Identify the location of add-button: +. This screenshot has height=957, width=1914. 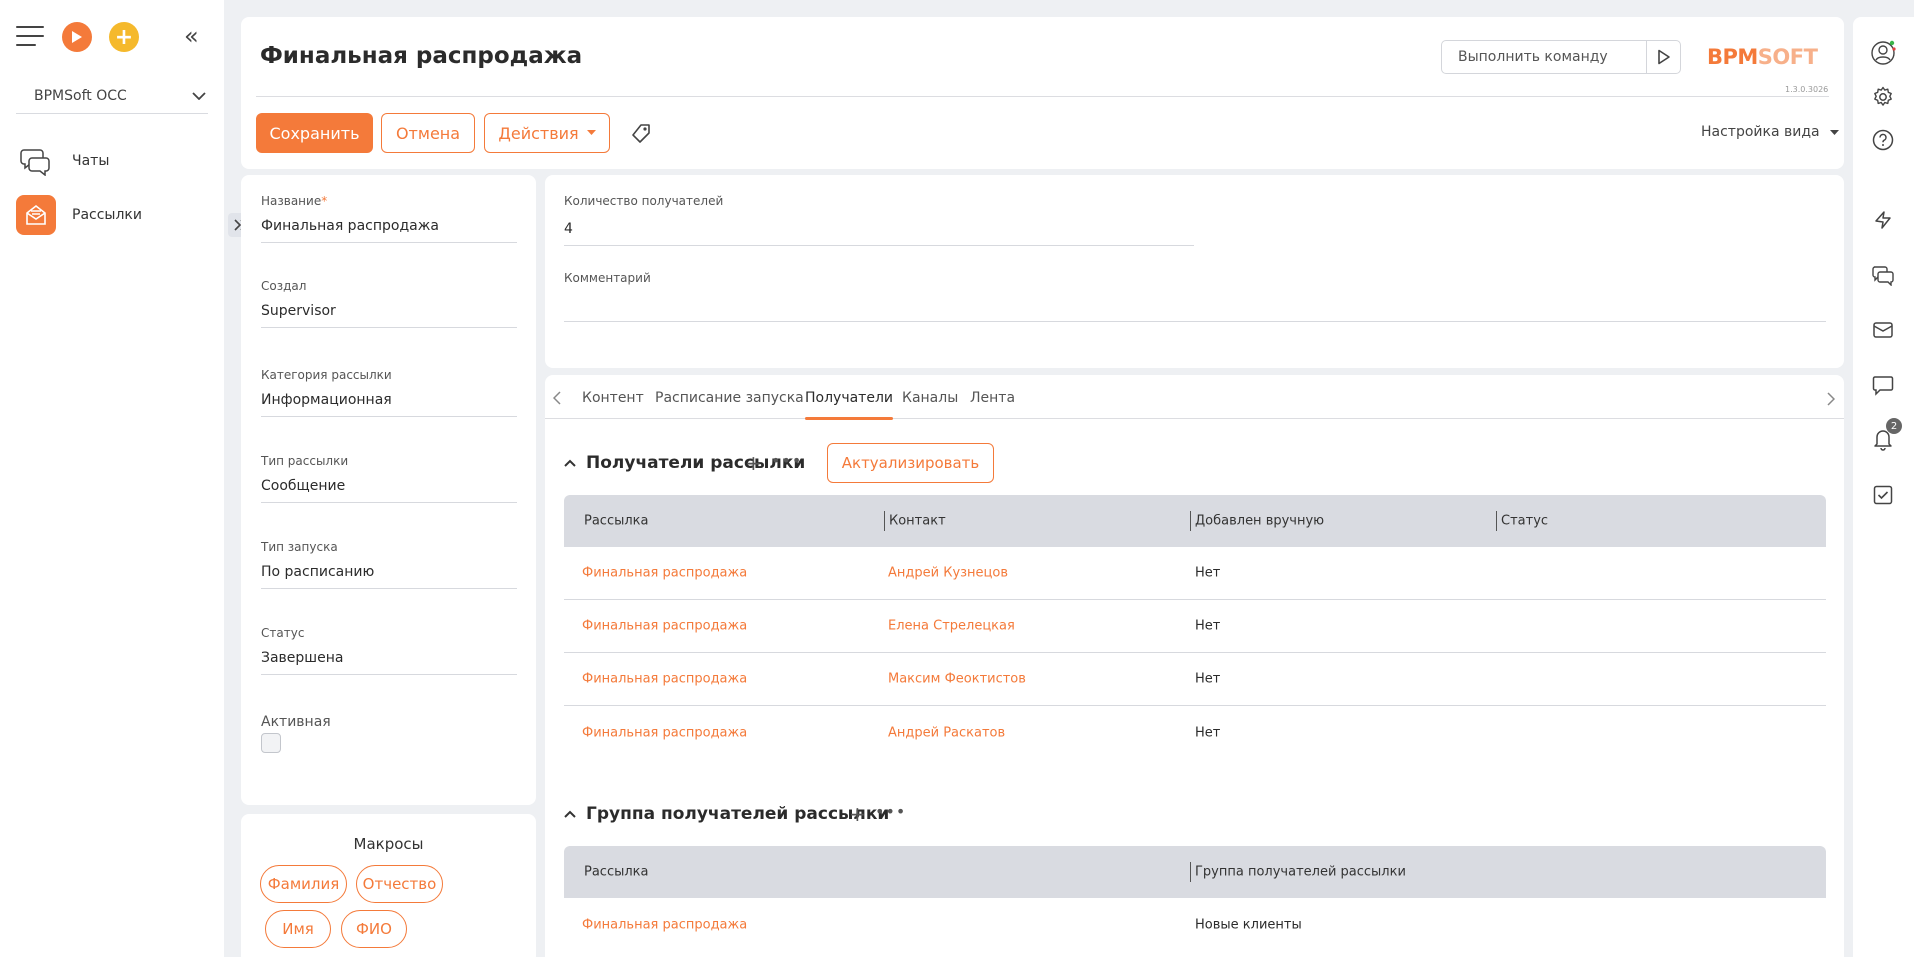
(124, 37).